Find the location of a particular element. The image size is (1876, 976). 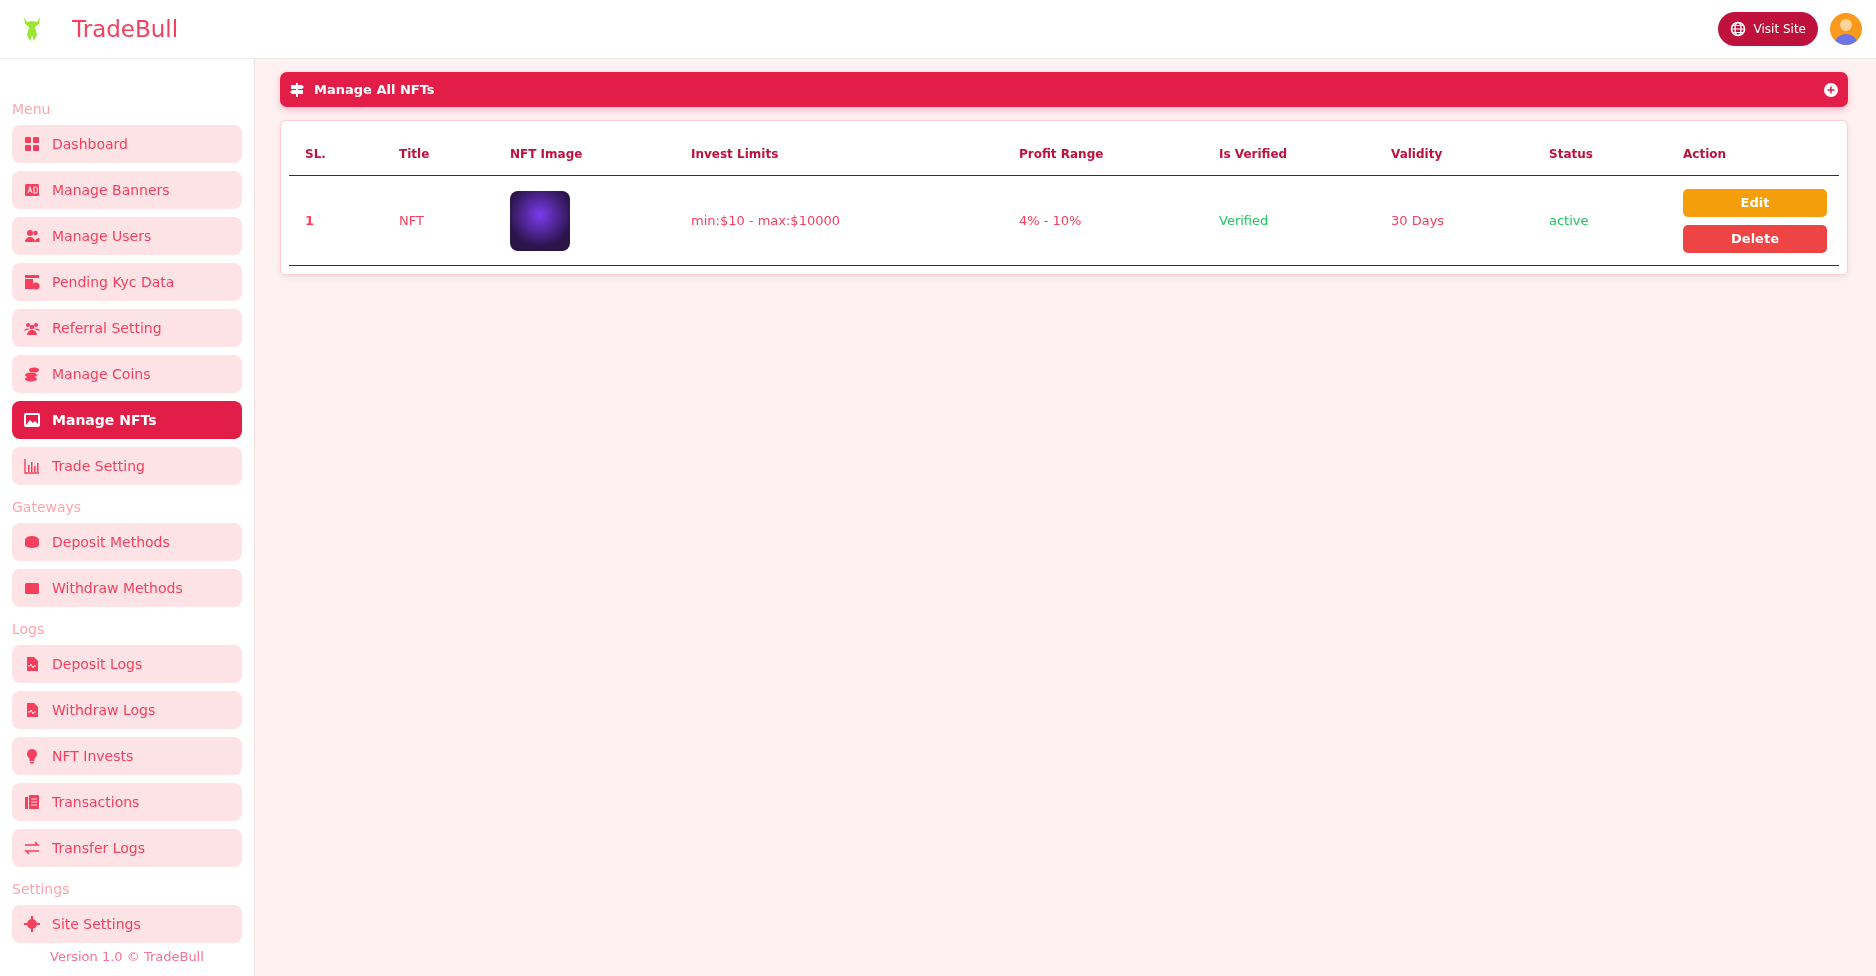

section-label: Menu is located at coordinates (32, 109).